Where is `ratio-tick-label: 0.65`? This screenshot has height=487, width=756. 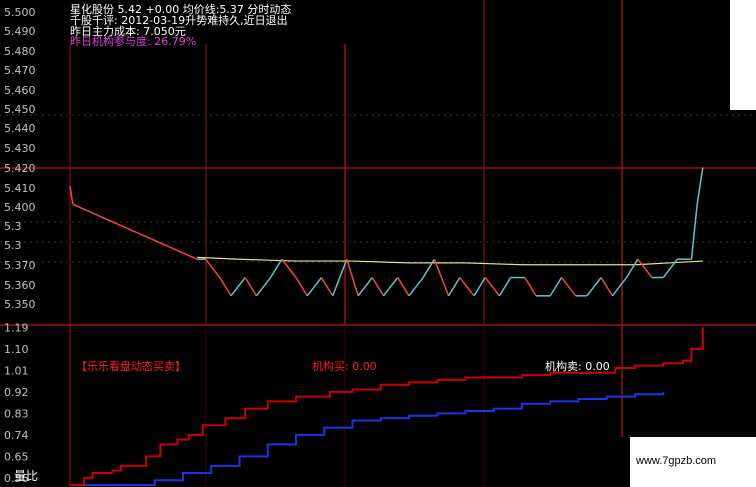 ratio-tick-label: 0.65 is located at coordinates (16, 456).